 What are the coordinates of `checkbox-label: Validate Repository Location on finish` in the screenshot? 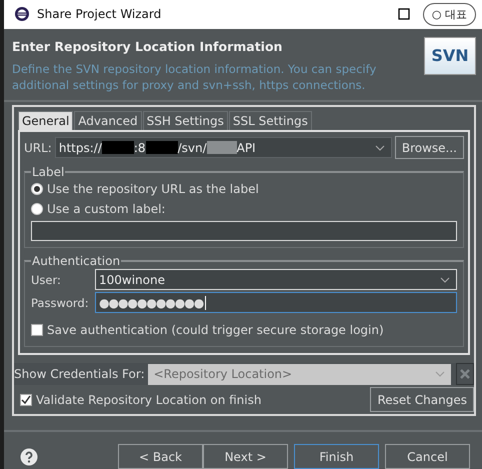 It's located at (149, 399).